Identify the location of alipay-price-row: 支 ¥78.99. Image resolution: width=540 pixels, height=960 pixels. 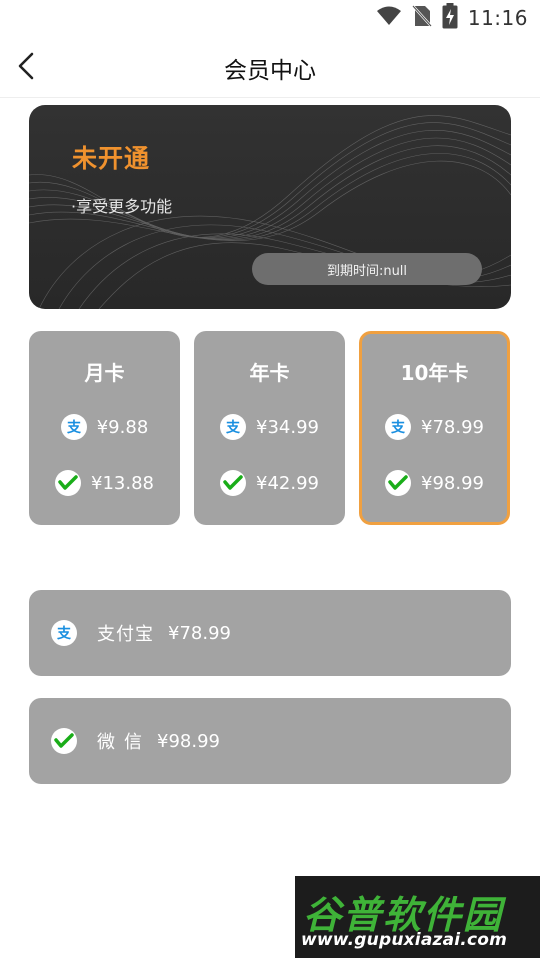
(434, 427).